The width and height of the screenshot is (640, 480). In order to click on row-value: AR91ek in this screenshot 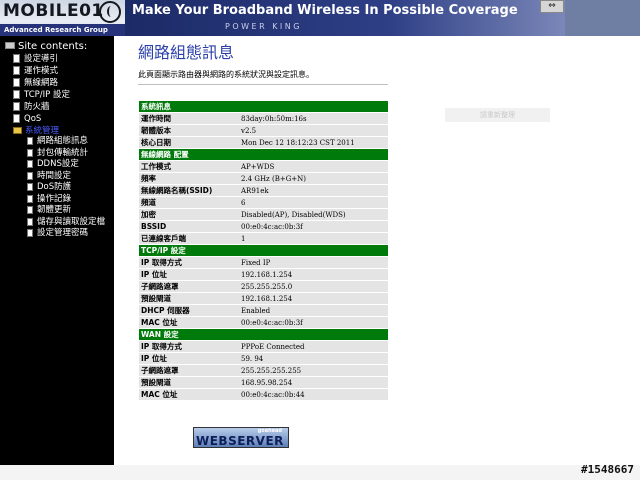, I will do `click(313, 190)`.